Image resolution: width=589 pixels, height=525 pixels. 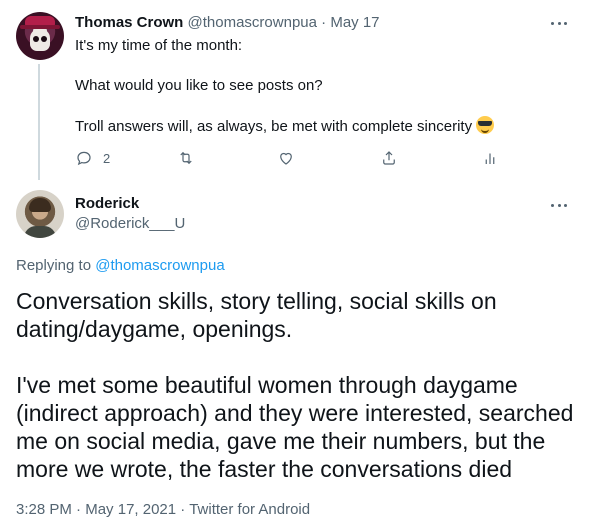 What do you see at coordinates (130, 509) in the screenshot?
I see `tweet-date: May 17, 2021` at bounding box center [130, 509].